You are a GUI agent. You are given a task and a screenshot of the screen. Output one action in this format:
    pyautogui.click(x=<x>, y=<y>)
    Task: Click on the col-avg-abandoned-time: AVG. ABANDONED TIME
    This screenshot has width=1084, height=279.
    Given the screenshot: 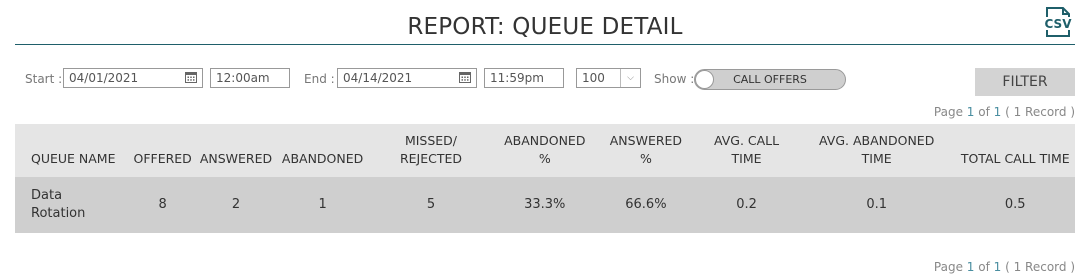 What is the action you would take?
    pyautogui.click(x=876, y=150)
    